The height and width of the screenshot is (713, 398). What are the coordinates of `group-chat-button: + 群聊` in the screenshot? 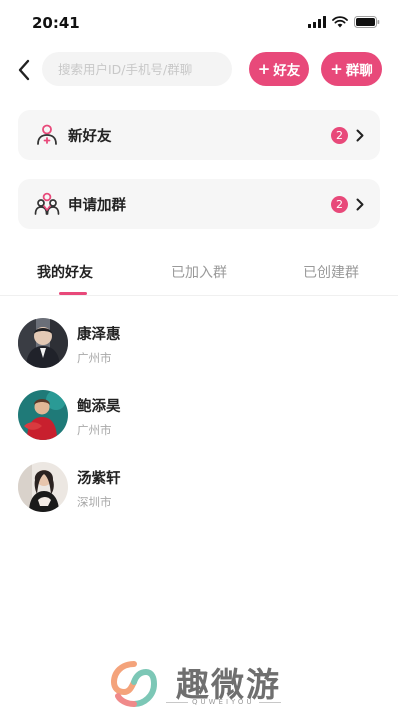 It's located at (351, 69).